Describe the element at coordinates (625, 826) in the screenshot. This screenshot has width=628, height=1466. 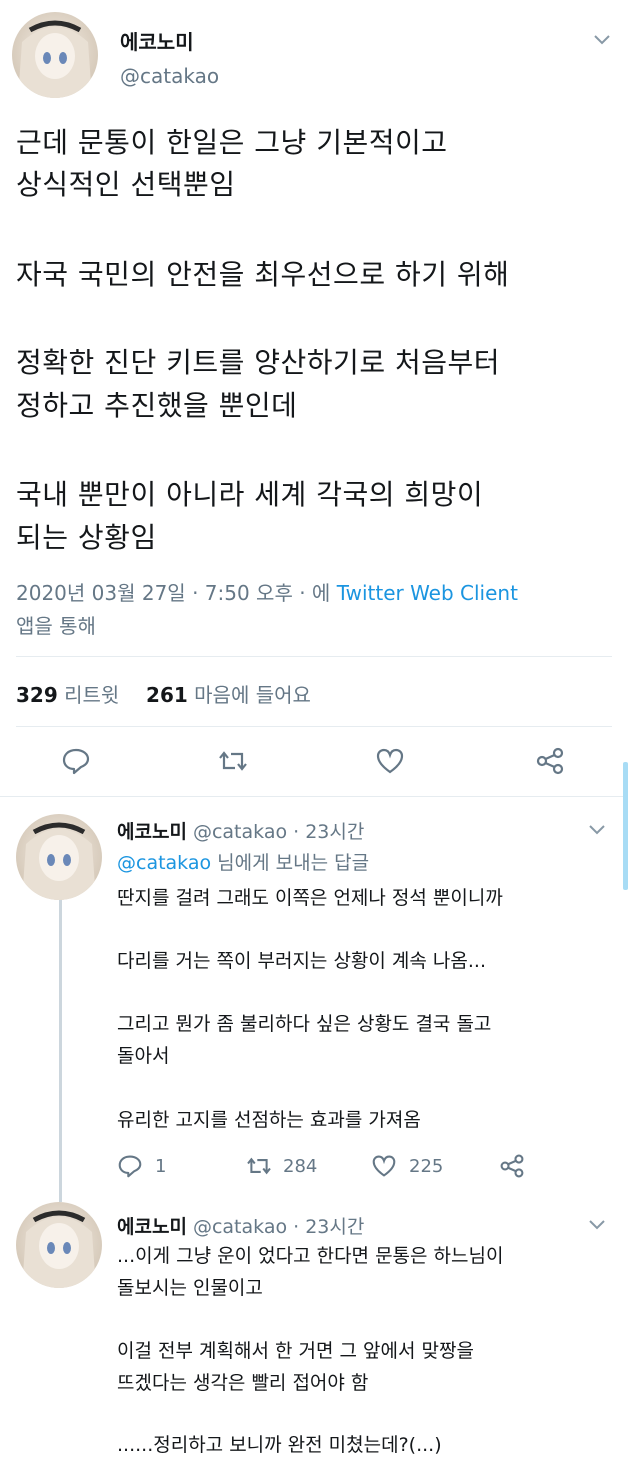
I see `scrollbar` at that location.